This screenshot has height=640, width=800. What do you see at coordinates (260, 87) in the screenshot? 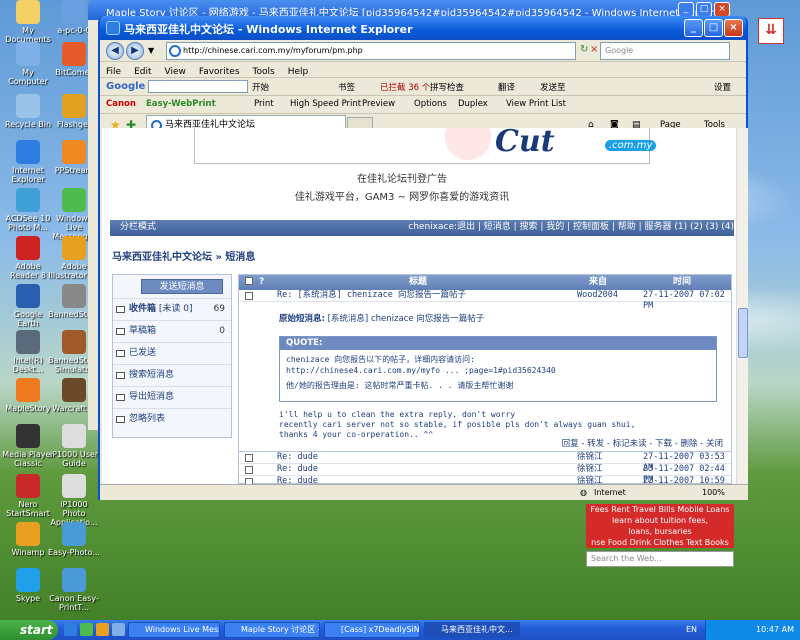
I see `google-start-button: 开始` at bounding box center [260, 87].